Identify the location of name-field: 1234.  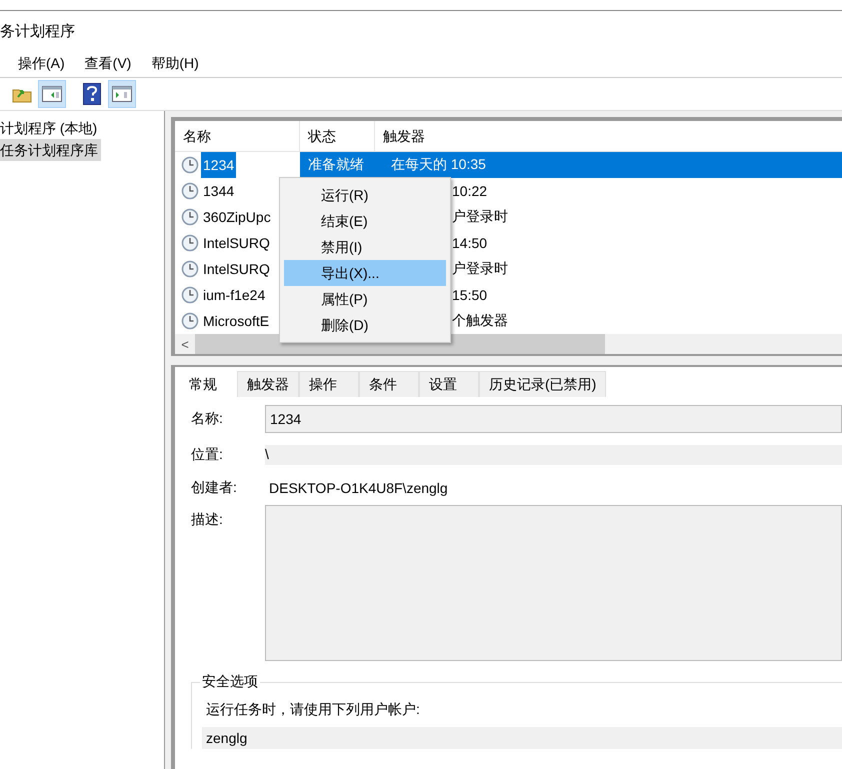
(553, 419).